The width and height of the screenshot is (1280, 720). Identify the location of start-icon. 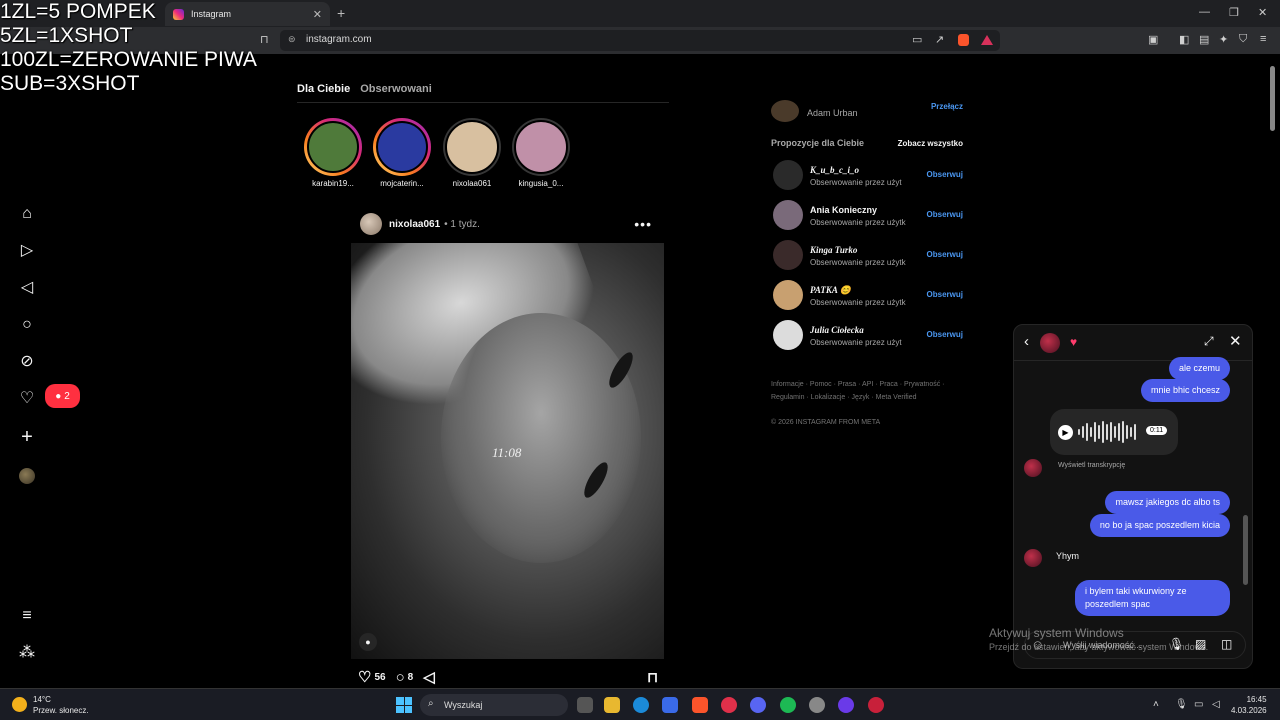
(404, 705).